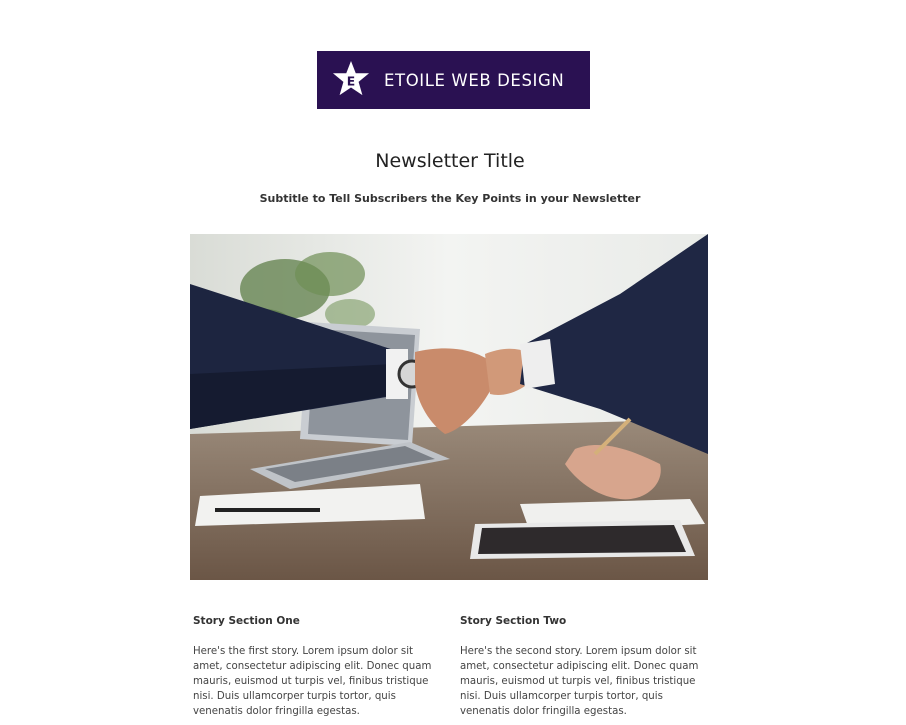 The image size is (906, 725). Describe the element at coordinates (351, 82) in the screenshot. I see `logo-emblem-letter: E` at that location.